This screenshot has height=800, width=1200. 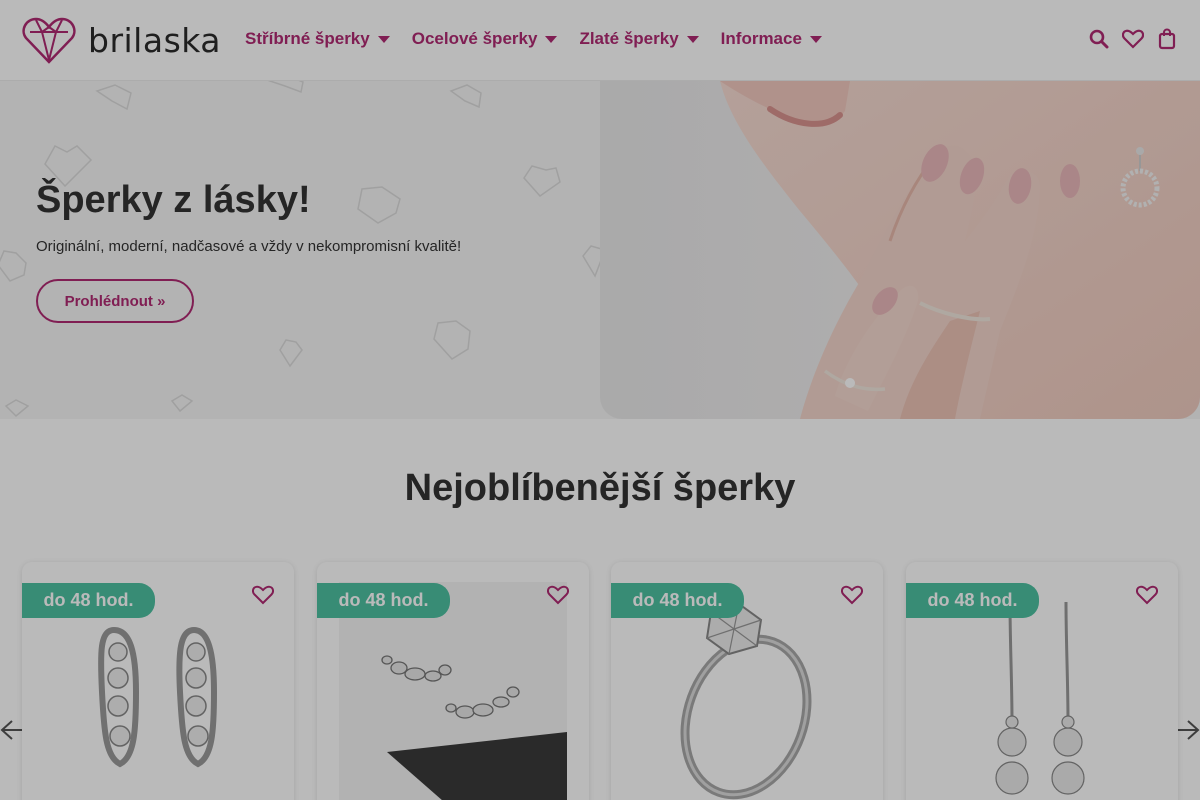 What do you see at coordinates (307, 38) in the screenshot?
I see `nav-item-label: Stříbrné šperky` at bounding box center [307, 38].